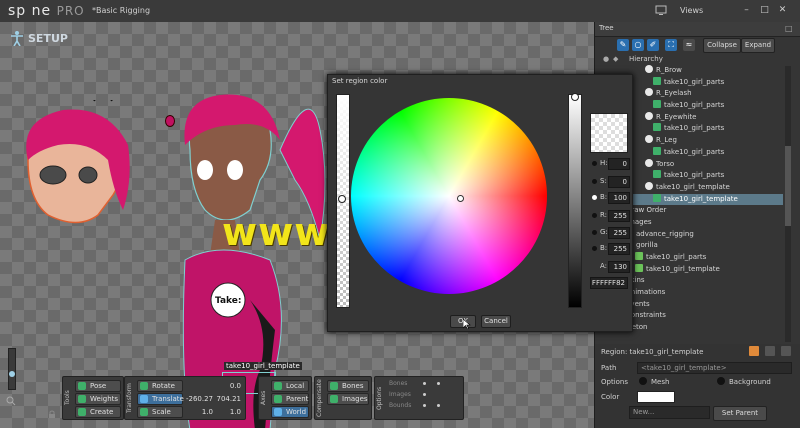 The height and width of the screenshot is (428, 800). I want to click on pose-icon, so click(82, 386).